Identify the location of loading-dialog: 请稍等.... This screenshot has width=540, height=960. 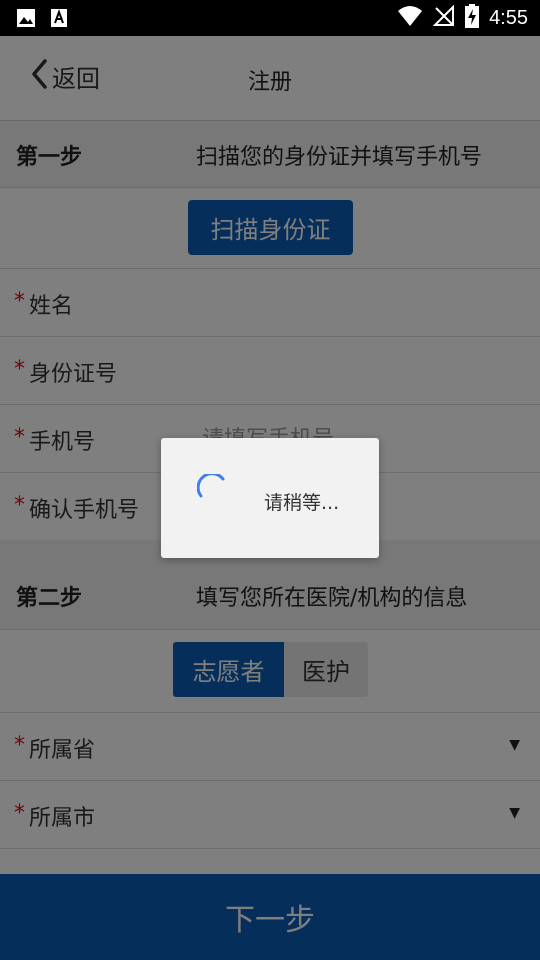
(270, 498).